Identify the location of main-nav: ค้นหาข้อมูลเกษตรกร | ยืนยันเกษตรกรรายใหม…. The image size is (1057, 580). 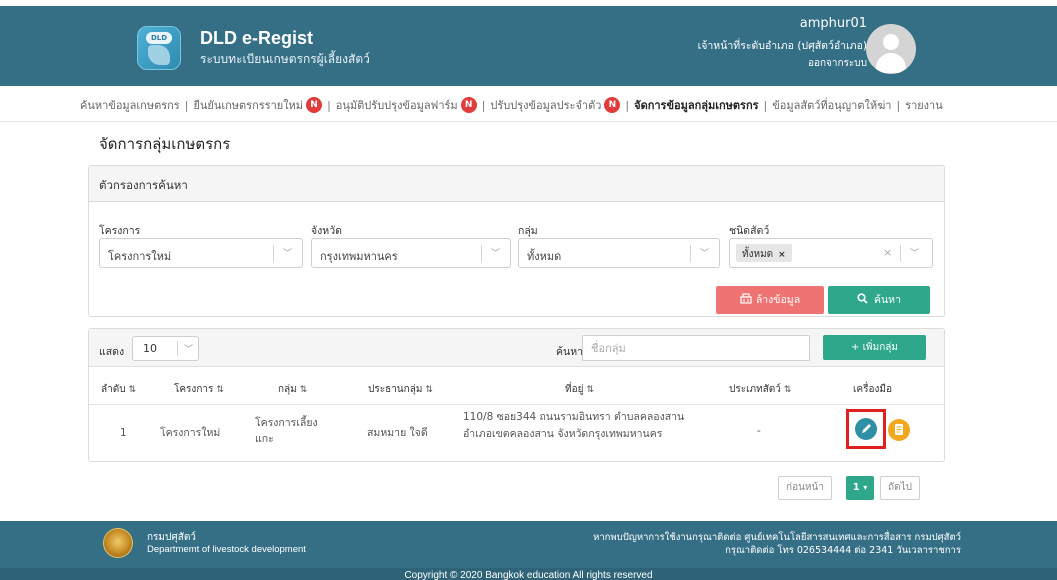
(528, 104).